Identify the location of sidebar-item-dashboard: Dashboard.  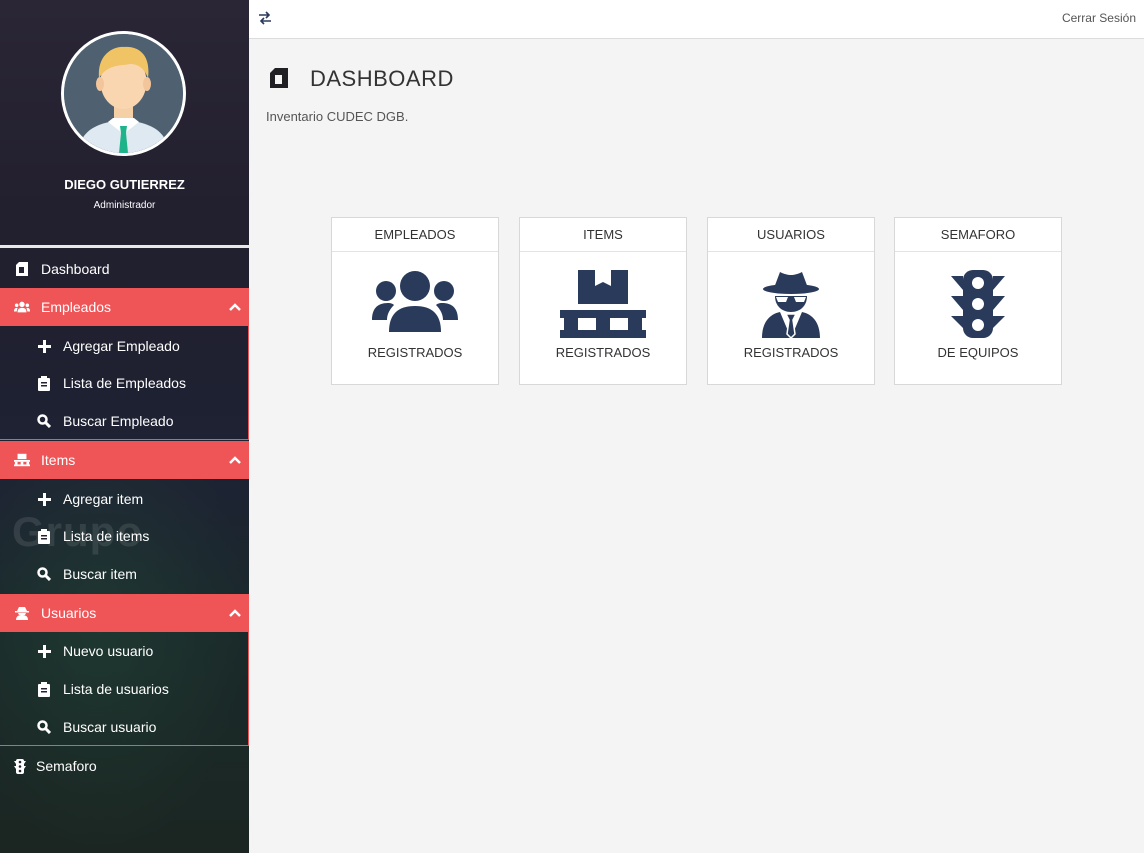
(124, 269).